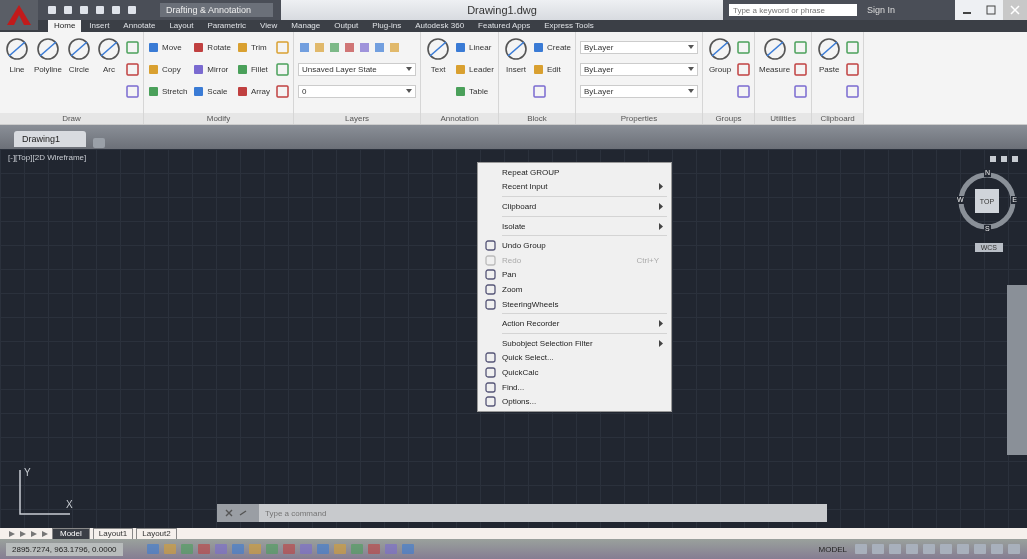 The image size is (1027, 559). Describe the element at coordinates (880, 10) in the screenshot. I see `sign-in-link: Sign In` at that location.